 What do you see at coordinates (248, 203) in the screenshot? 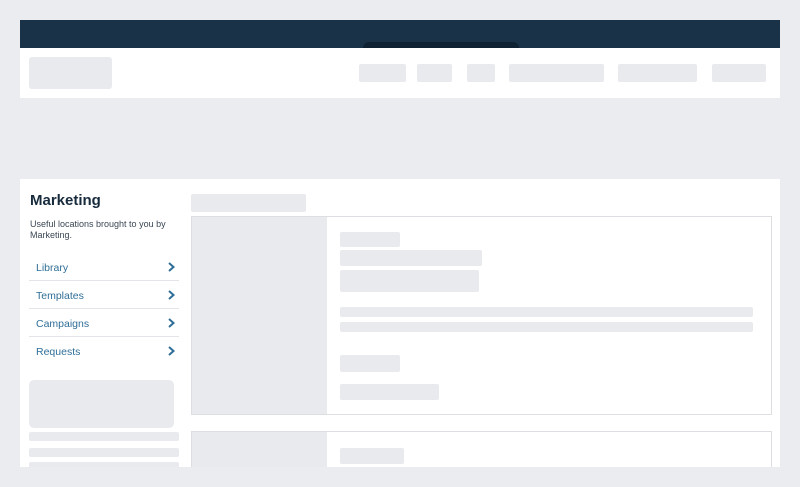
I see `content-heading-placeholder` at bounding box center [248, 203].